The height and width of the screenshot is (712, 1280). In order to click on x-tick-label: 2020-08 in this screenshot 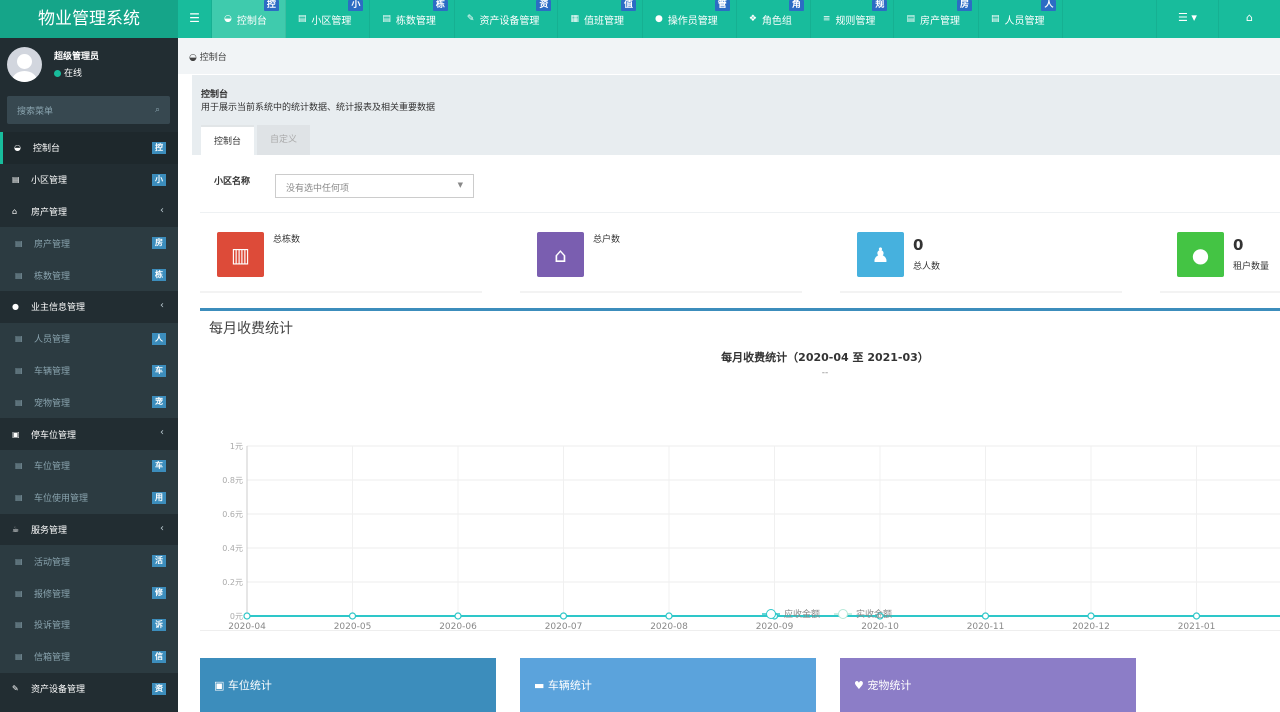, I will do `click(669, 627)`.